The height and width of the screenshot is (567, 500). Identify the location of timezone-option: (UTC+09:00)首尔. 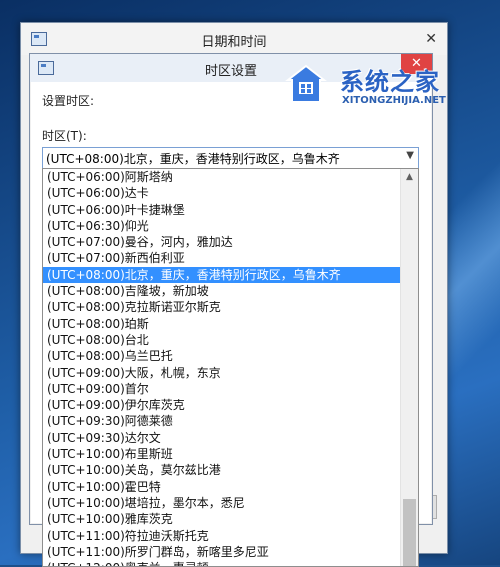
(221, 389).